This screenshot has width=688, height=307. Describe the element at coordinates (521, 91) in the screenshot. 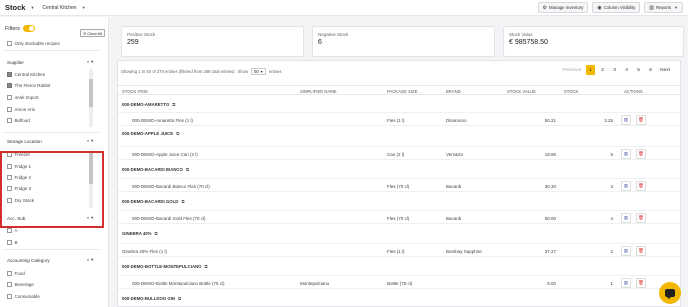

I see `col-stock-value: Stock Value` at that location.